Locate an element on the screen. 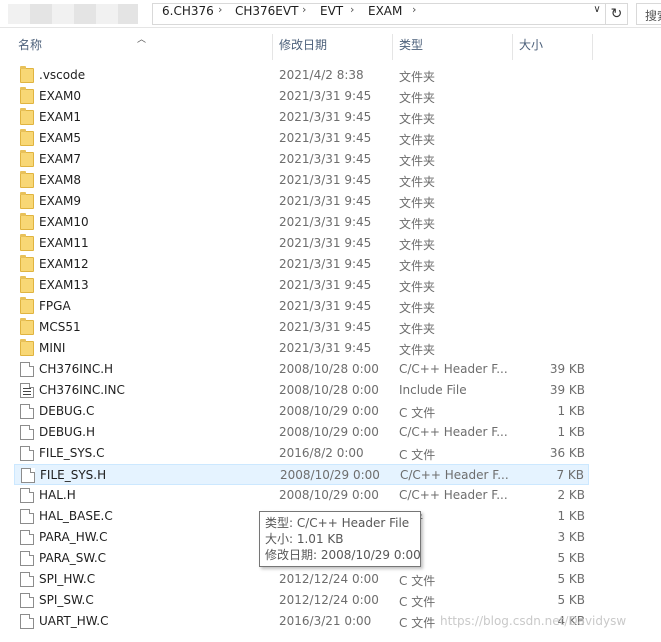 This screenshot has height=642, width=661. file-row: SPI_HW.C 2012/12/24 0:00 C 文件 5 KB is located at coordinates (301, 579).